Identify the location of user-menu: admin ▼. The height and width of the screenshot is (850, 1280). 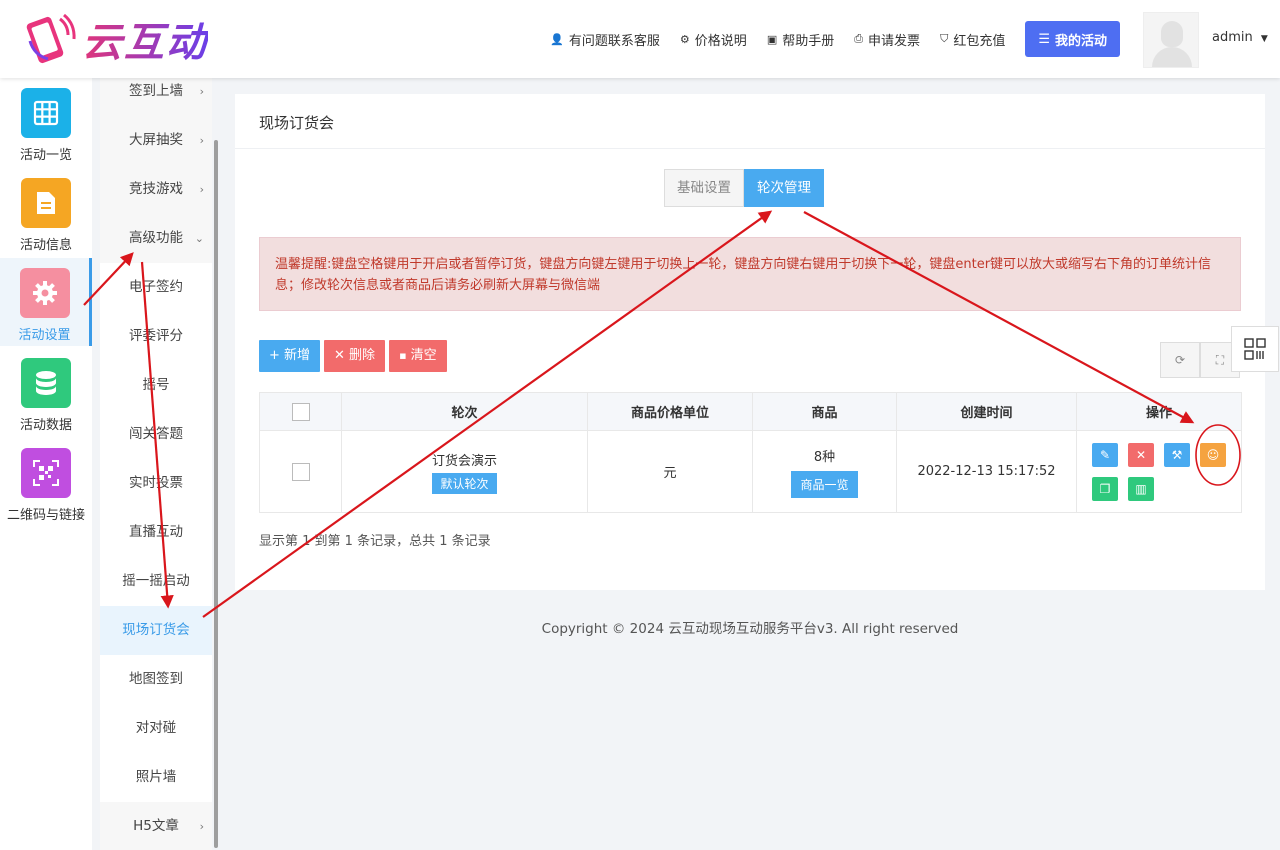
(1240, 37).